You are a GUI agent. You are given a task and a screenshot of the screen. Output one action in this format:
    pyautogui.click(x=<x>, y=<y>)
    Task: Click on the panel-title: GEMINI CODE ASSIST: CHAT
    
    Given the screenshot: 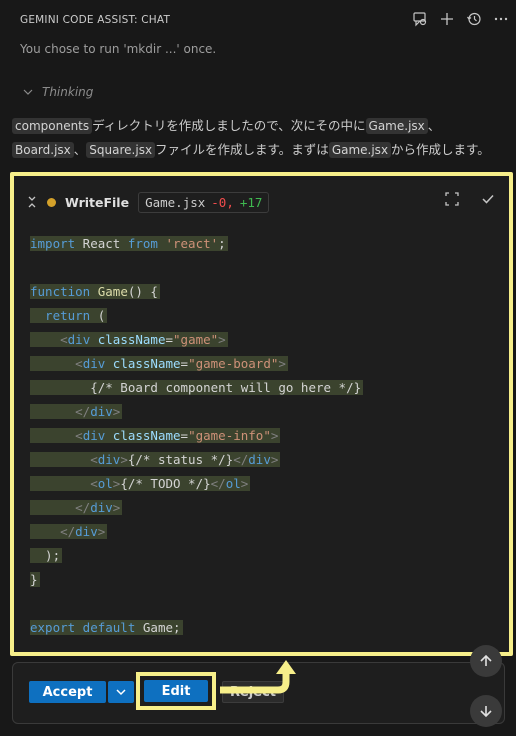 What is the action you would take?
    pyautogui.click(x=95, y=20)
    